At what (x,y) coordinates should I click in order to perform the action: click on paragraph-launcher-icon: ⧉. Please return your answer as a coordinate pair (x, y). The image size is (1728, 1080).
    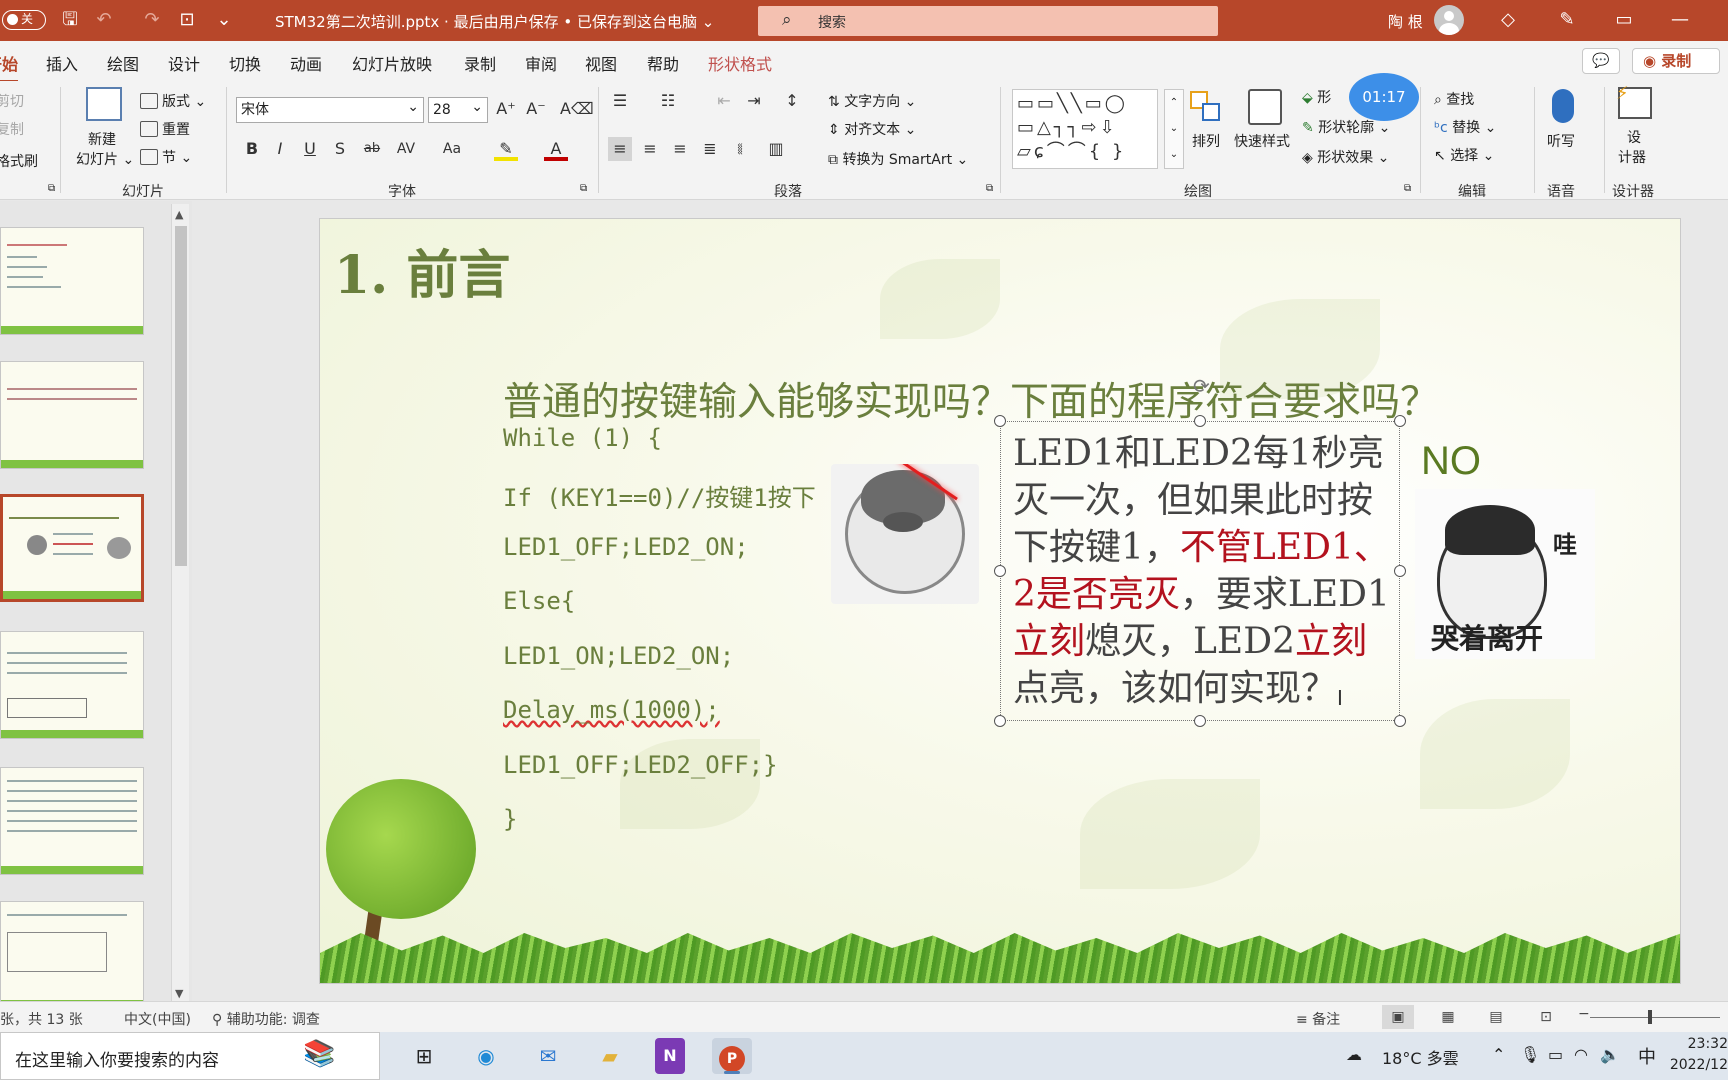
    Looking at the image, I should click on (989, 188).